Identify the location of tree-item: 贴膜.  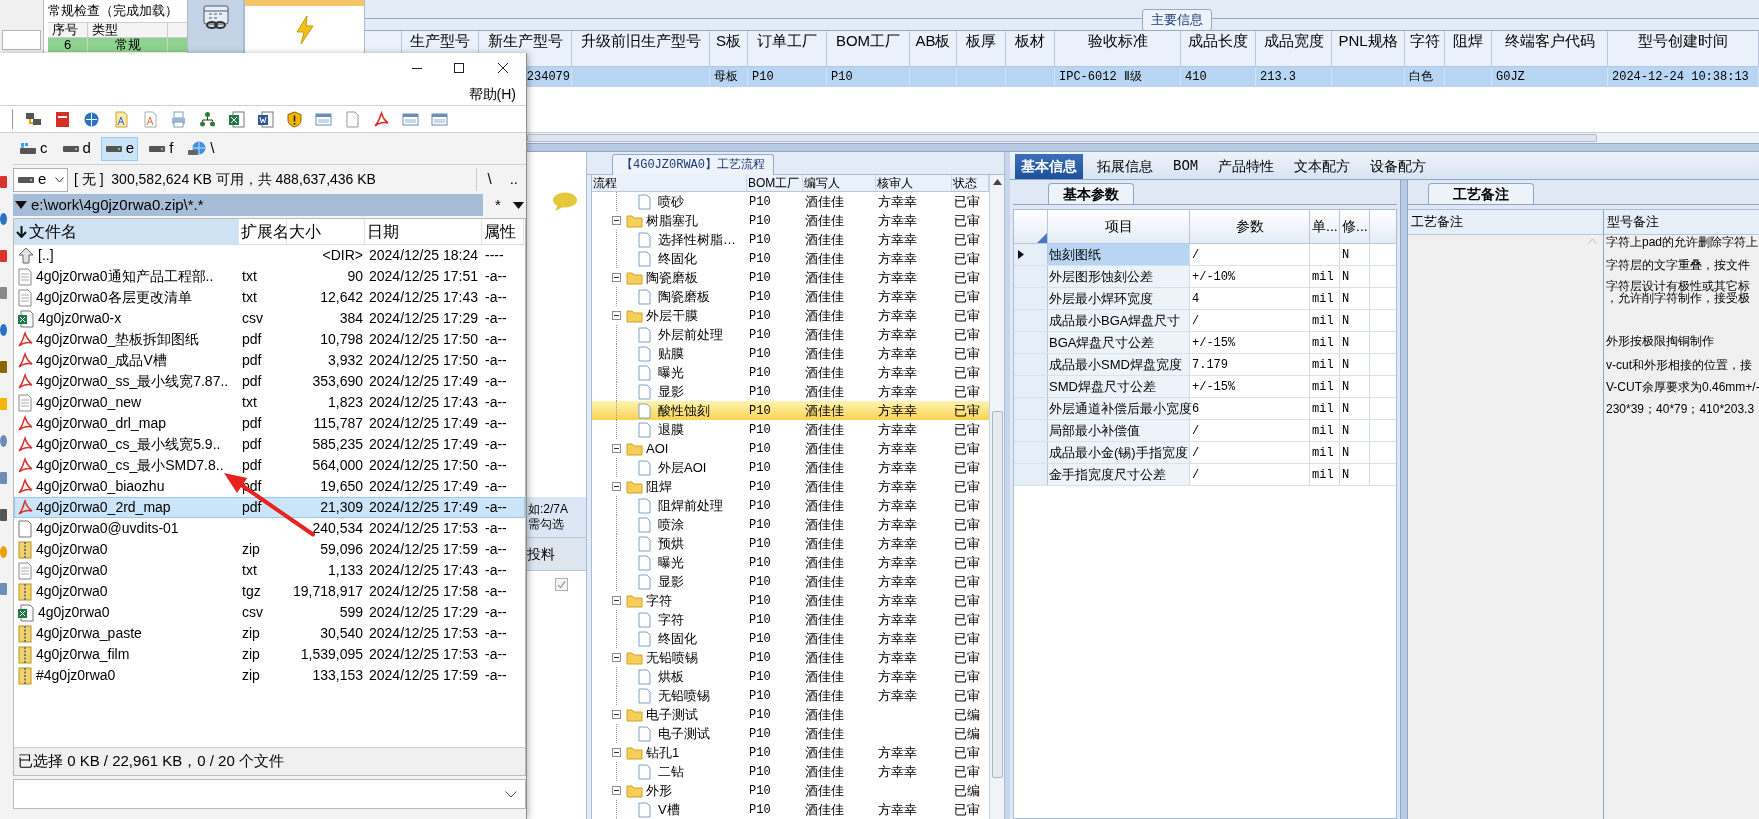
(671, 353).